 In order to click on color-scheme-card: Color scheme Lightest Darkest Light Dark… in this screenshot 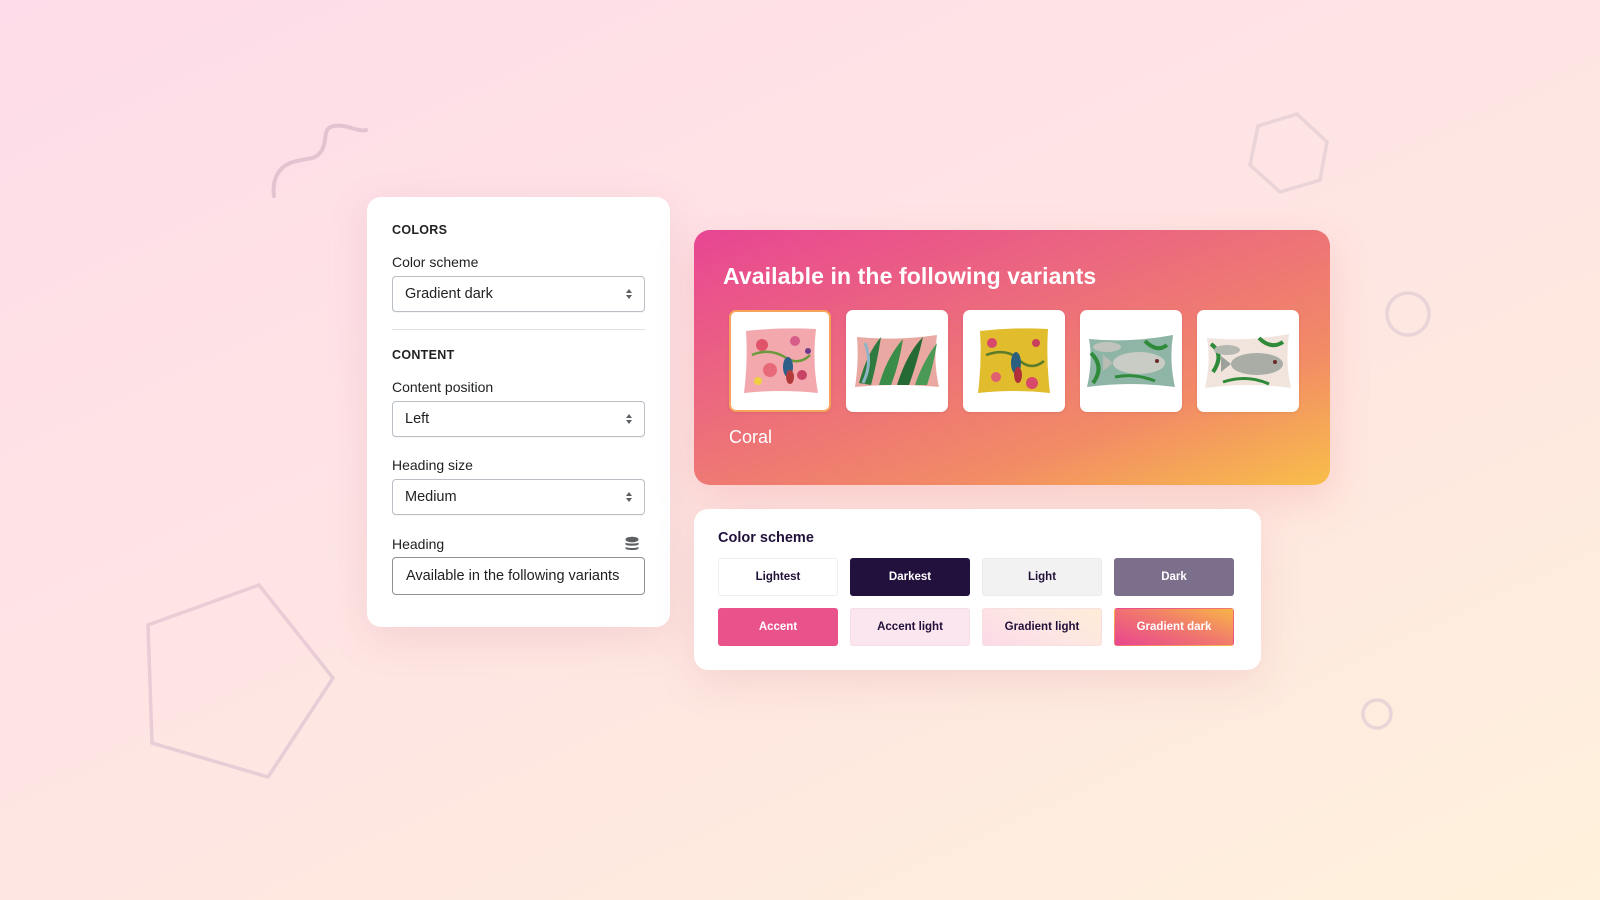, I will do `click(977, 589)`.